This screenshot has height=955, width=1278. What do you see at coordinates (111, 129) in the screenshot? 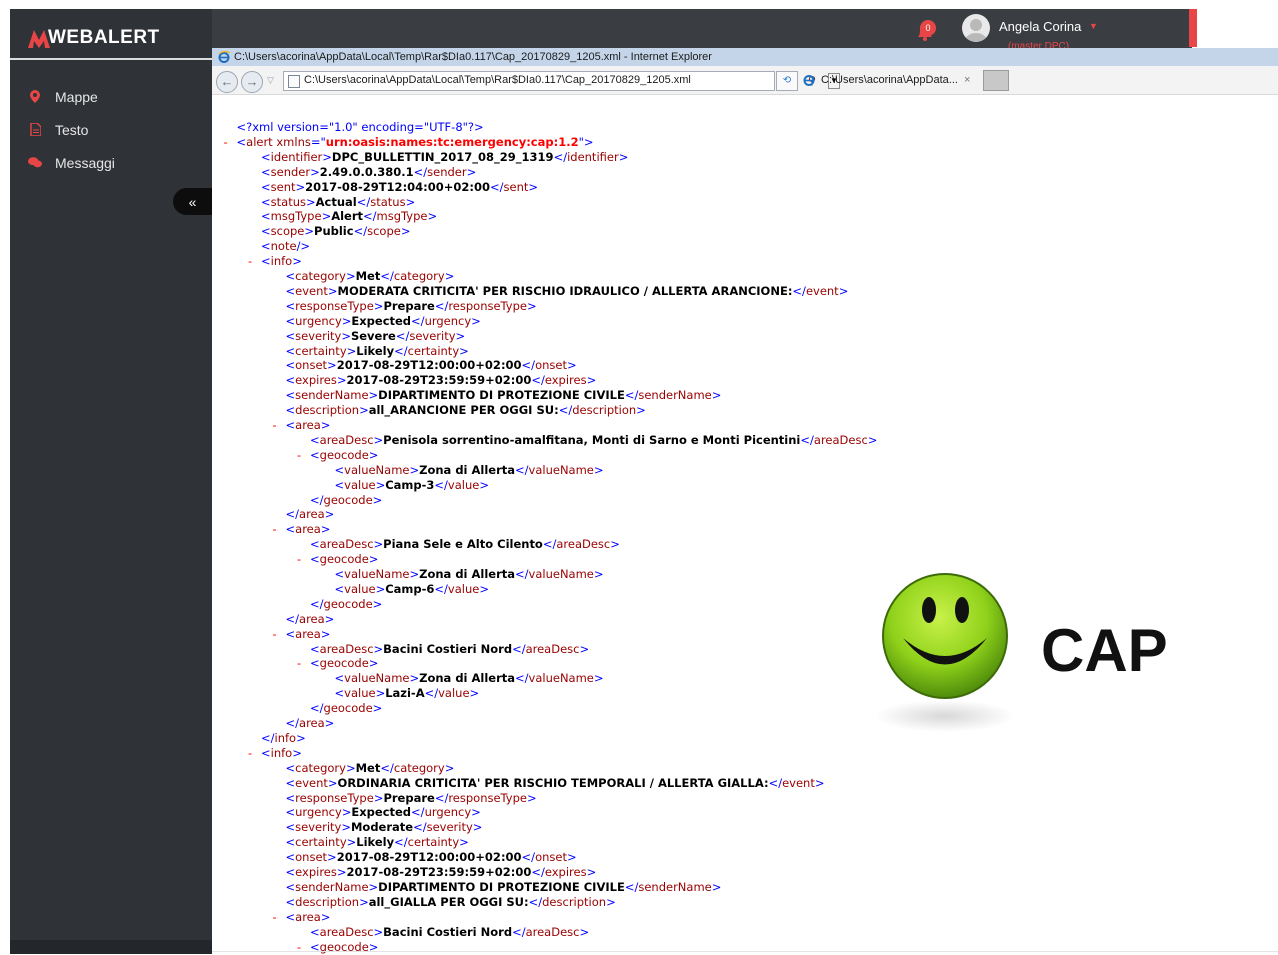
I see `sidebar-item-testo: Testo` at bounding box center [111, 129].